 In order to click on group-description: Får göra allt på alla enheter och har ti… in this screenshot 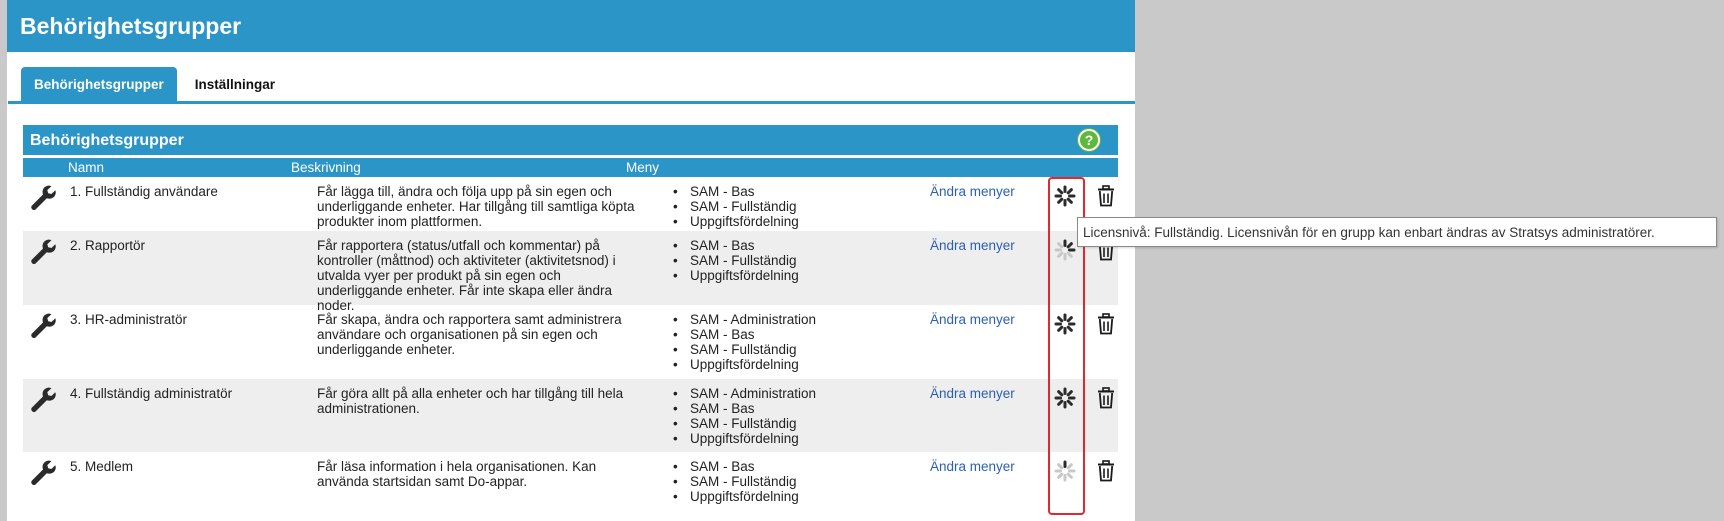, I will do `click(470, 401)`.